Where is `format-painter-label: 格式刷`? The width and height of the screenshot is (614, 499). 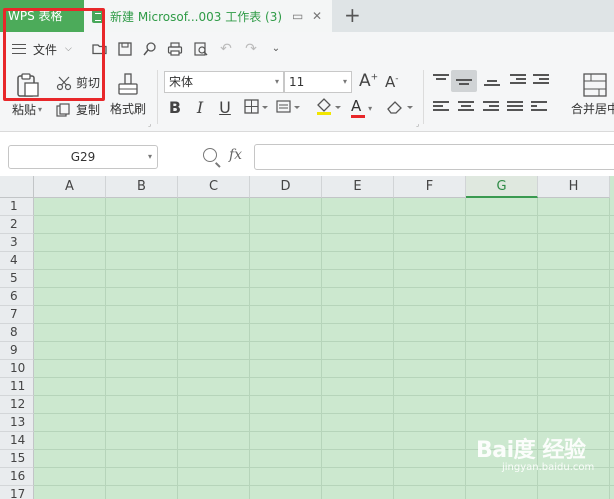 format-painter-label: 格式刷 is located at coordinates (128, 109).